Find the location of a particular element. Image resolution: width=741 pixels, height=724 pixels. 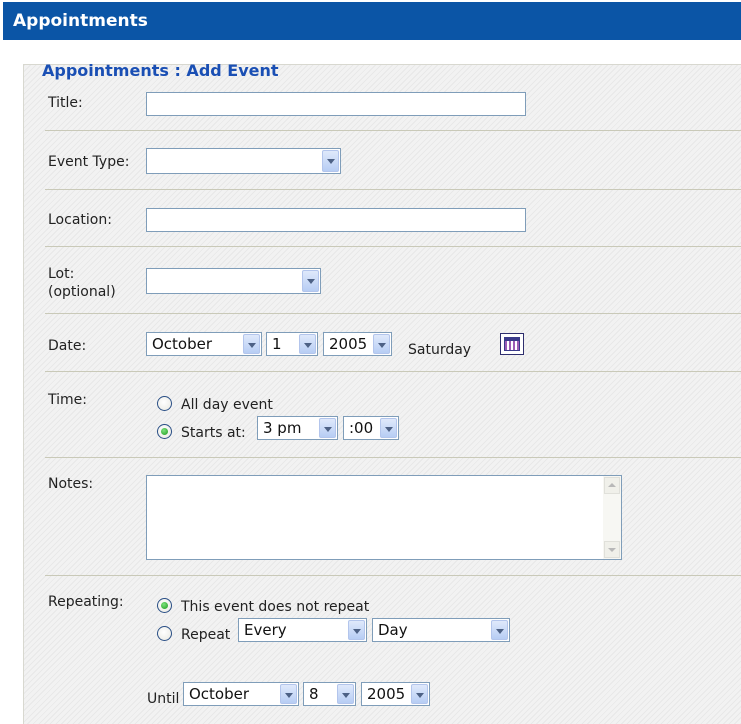

until-label: Until is located at coordinates (163, 699).